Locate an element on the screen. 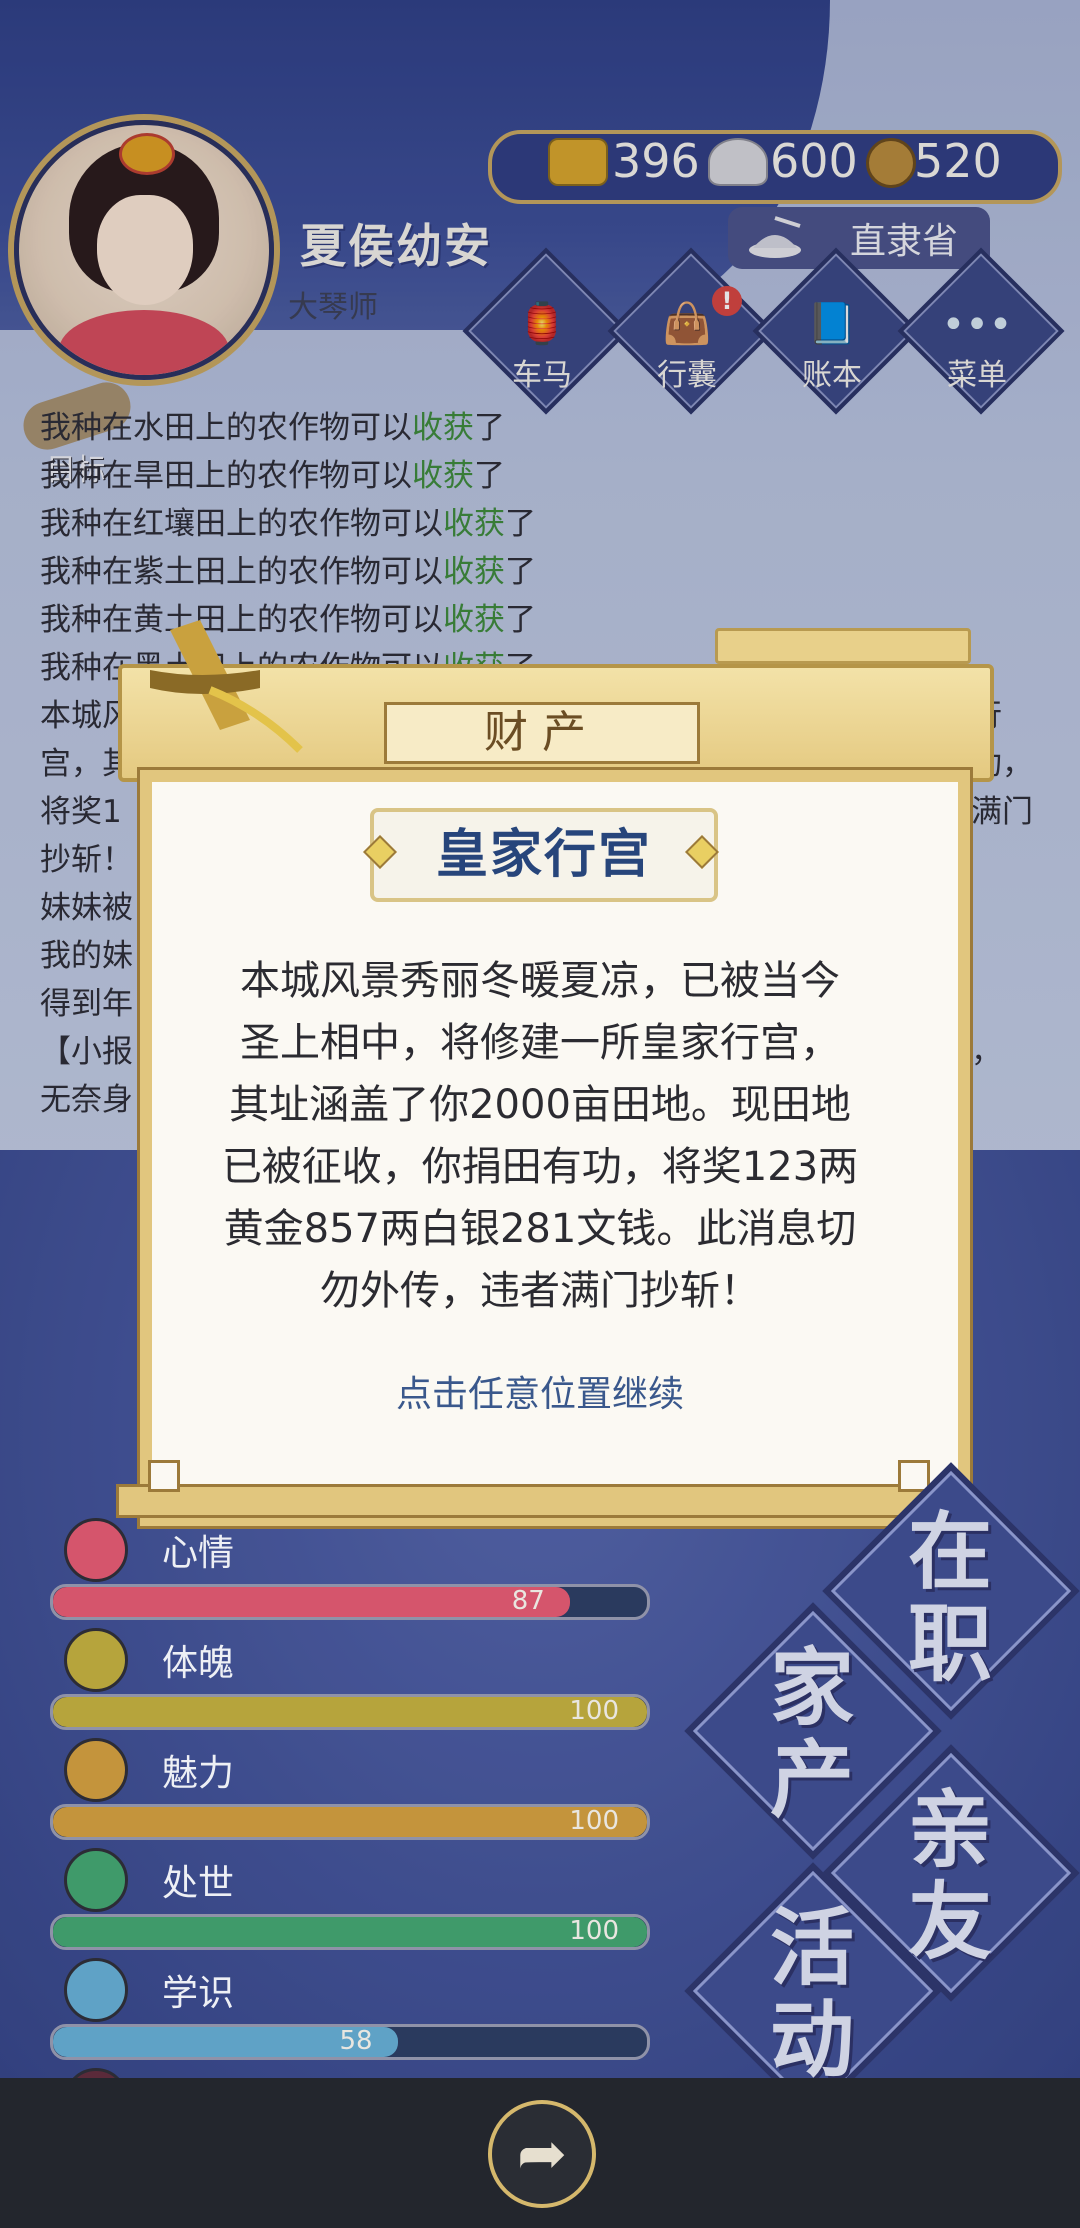 The height and width of the screenshot is (2228, 1080). wheat-sheaf-icon is located at coordinates (226, 686).